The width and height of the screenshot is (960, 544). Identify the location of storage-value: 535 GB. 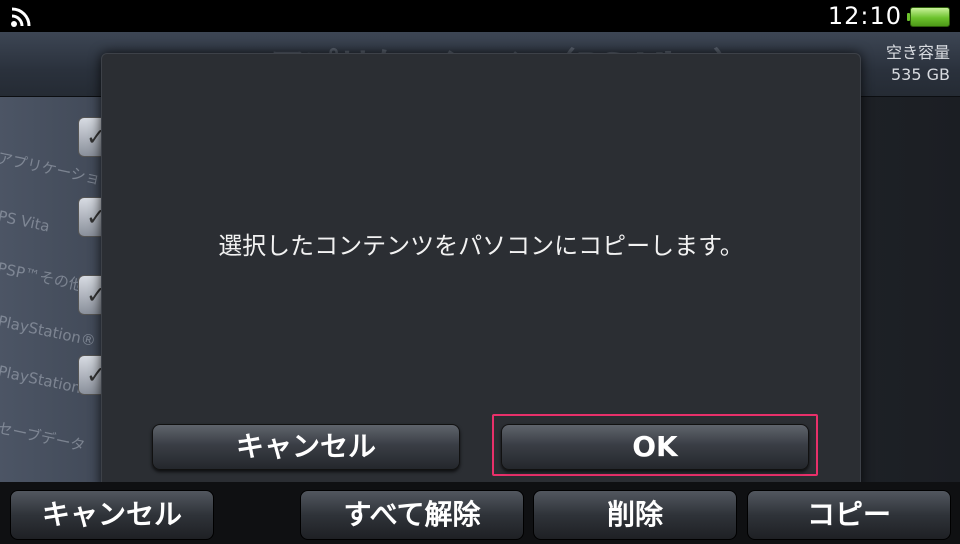
(920, 74).